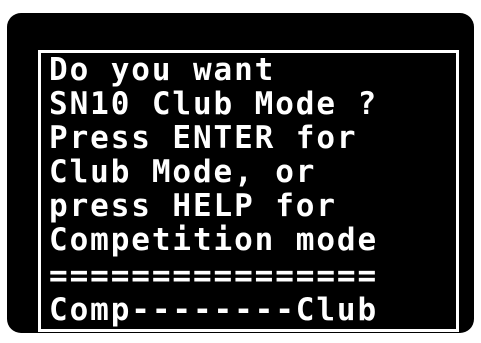 This screenshot has width=481, height=343. What do you see at coordinates (214, 310) in the screenshot?
I see `softkey-labels: Comp--------Club` at bounding box center [214, 310].